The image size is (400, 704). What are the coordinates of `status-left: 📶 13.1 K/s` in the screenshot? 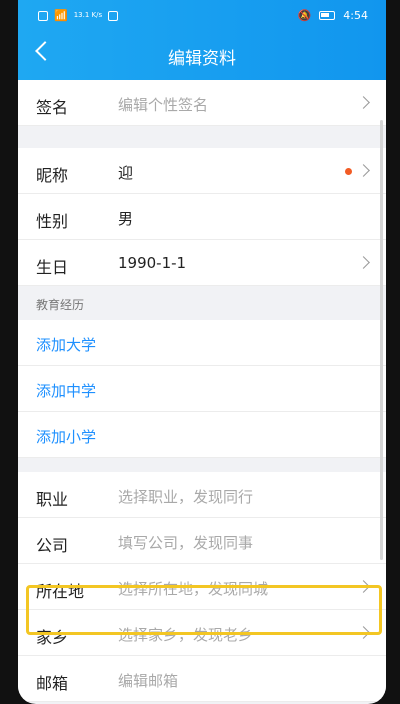 It's located at (78, 15).